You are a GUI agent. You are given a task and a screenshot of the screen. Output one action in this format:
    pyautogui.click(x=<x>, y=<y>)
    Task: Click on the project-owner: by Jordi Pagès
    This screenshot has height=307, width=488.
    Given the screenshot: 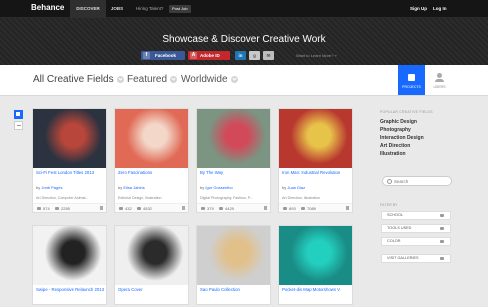 What is the action you would take?
    pyautogui.click(x=49, y=187)
    